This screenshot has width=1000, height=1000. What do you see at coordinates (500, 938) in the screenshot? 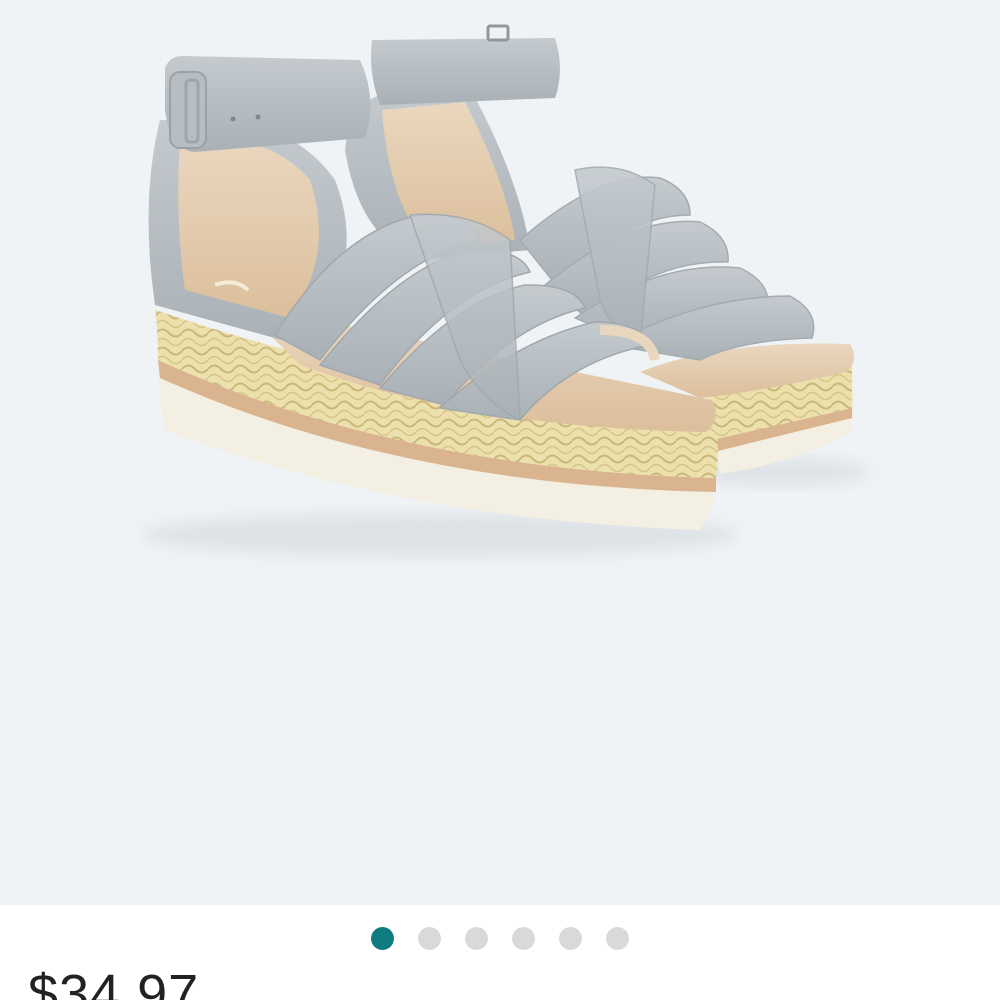
I see `carousel-indicators` at bounding box center [500, 938].